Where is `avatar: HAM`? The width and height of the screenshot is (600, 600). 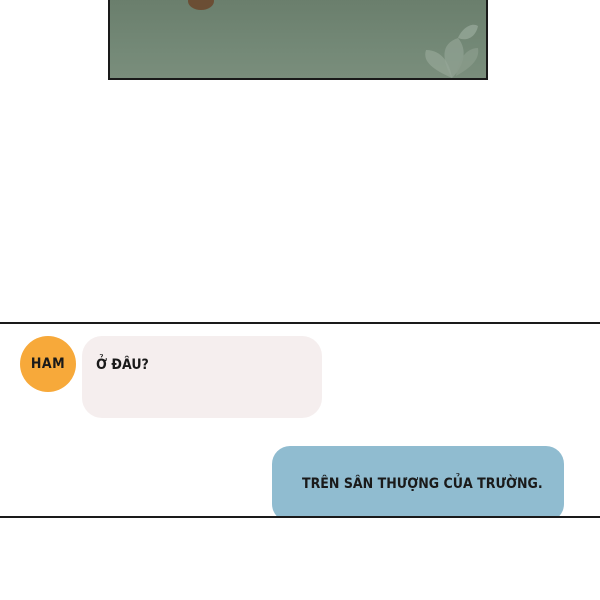 avatar: HAM is located at coordinates (48, 364).